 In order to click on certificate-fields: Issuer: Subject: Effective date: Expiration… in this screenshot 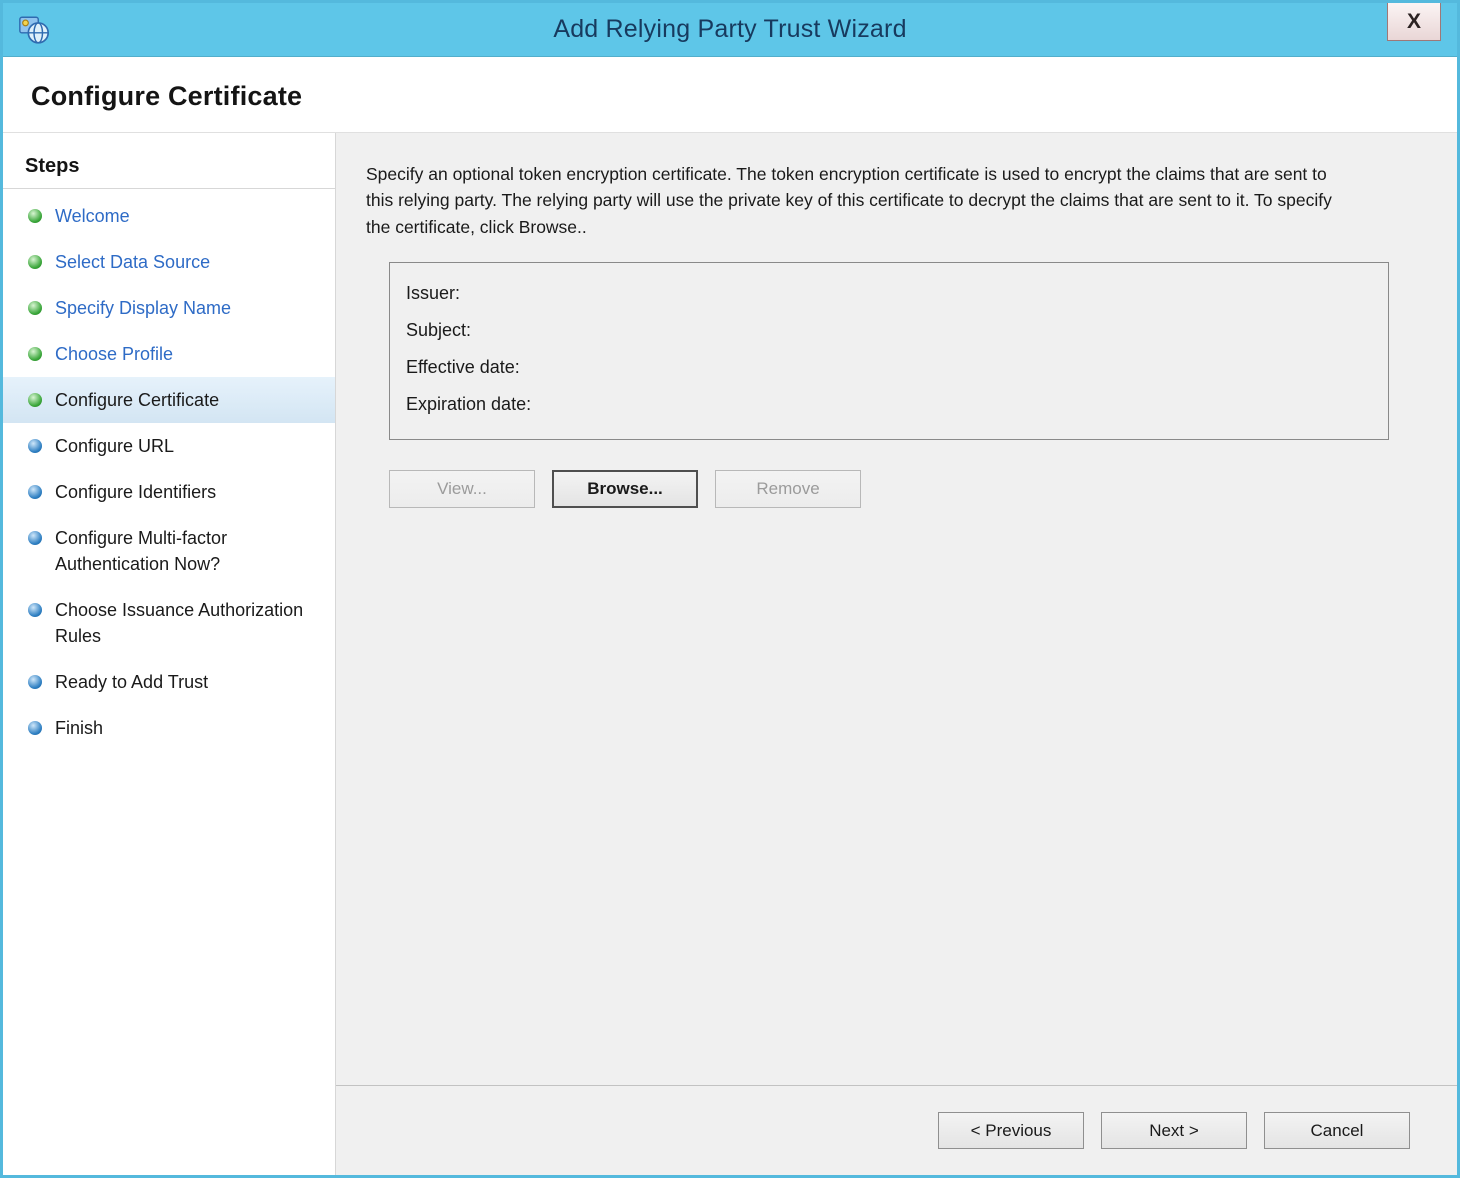, I will do `click(889, 349)`.